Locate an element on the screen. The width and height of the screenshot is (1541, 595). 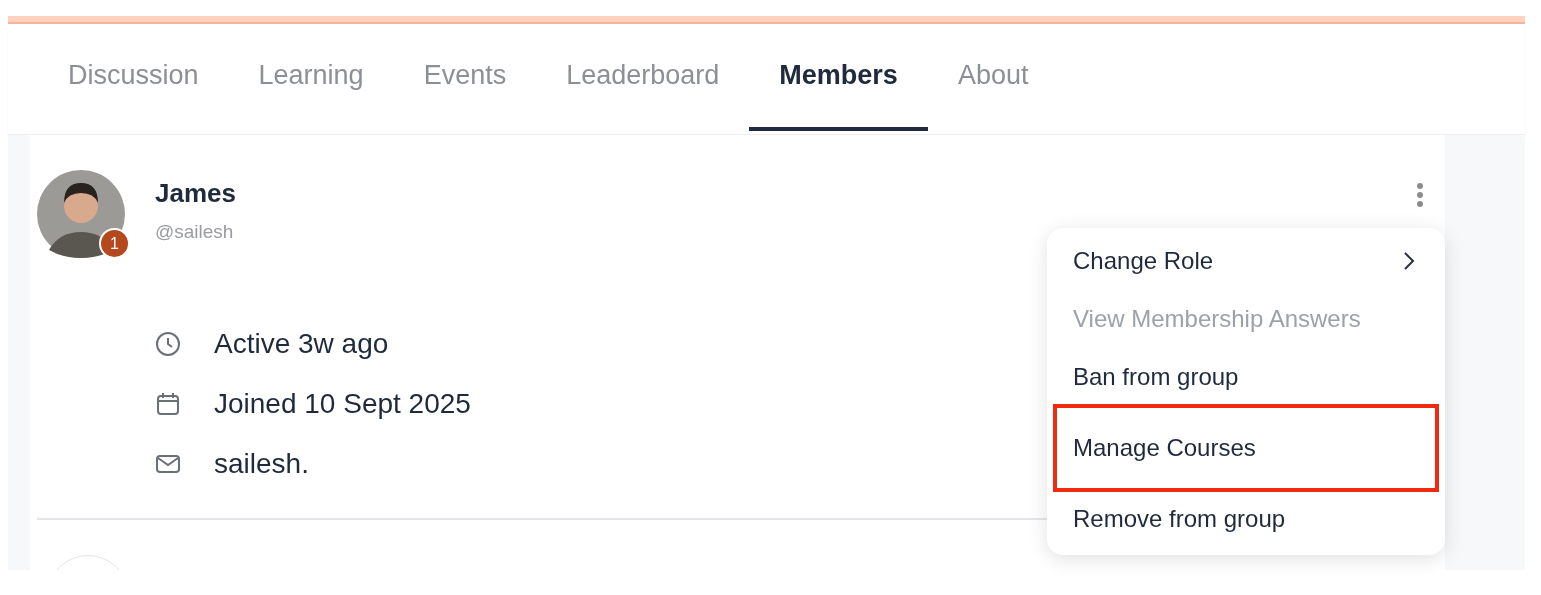
detail-text: sailesh. is located at coordinates (261, 464).